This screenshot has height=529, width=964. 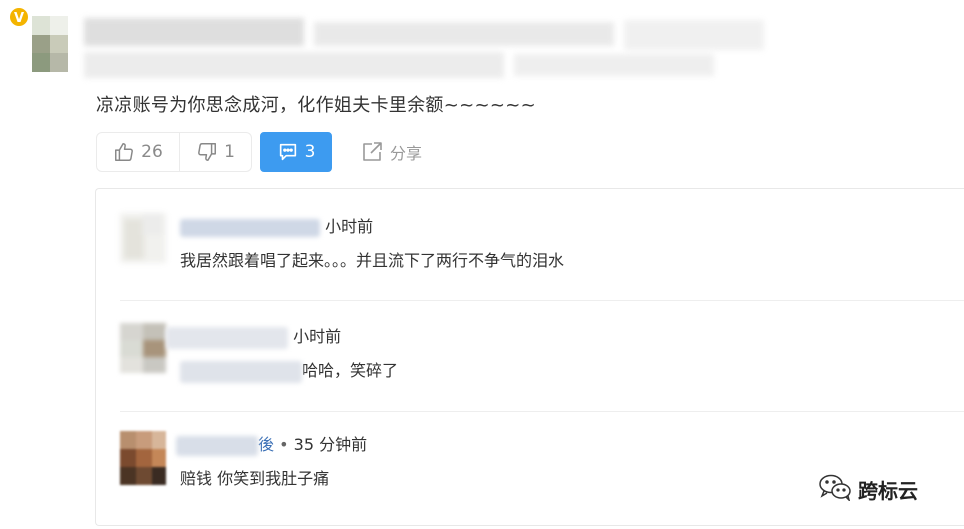 I want to click on like-count: 26, so click(x=152, y=152).